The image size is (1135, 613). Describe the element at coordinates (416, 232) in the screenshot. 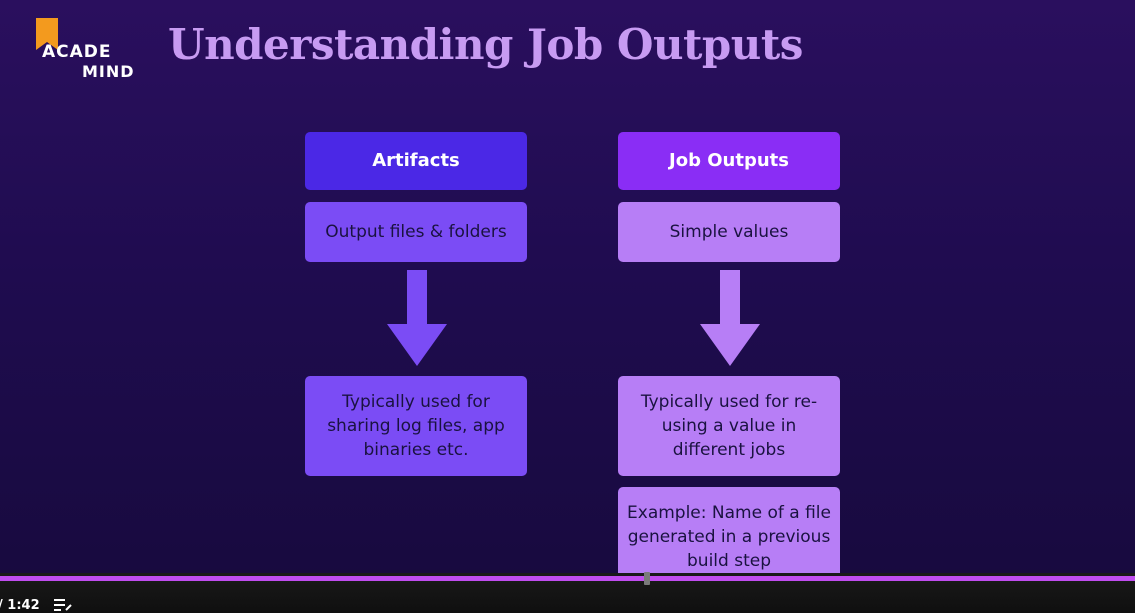

I see `artifacts-subtitle: Output files & folders` at that location.